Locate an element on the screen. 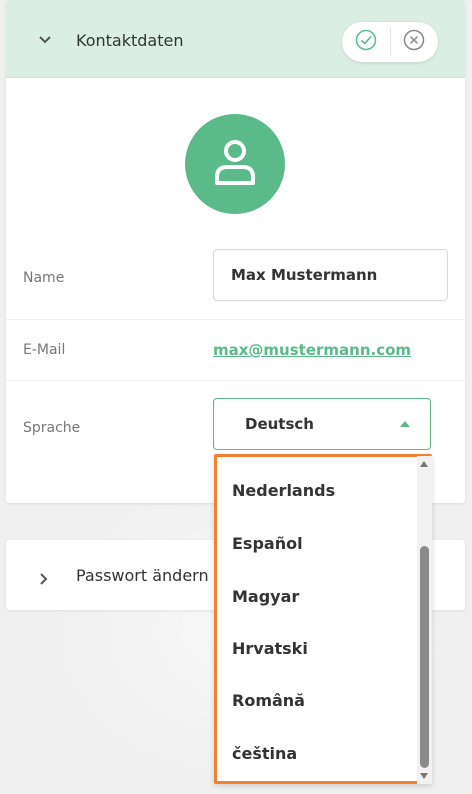  cancel-button is located at coordinates (414, 42).